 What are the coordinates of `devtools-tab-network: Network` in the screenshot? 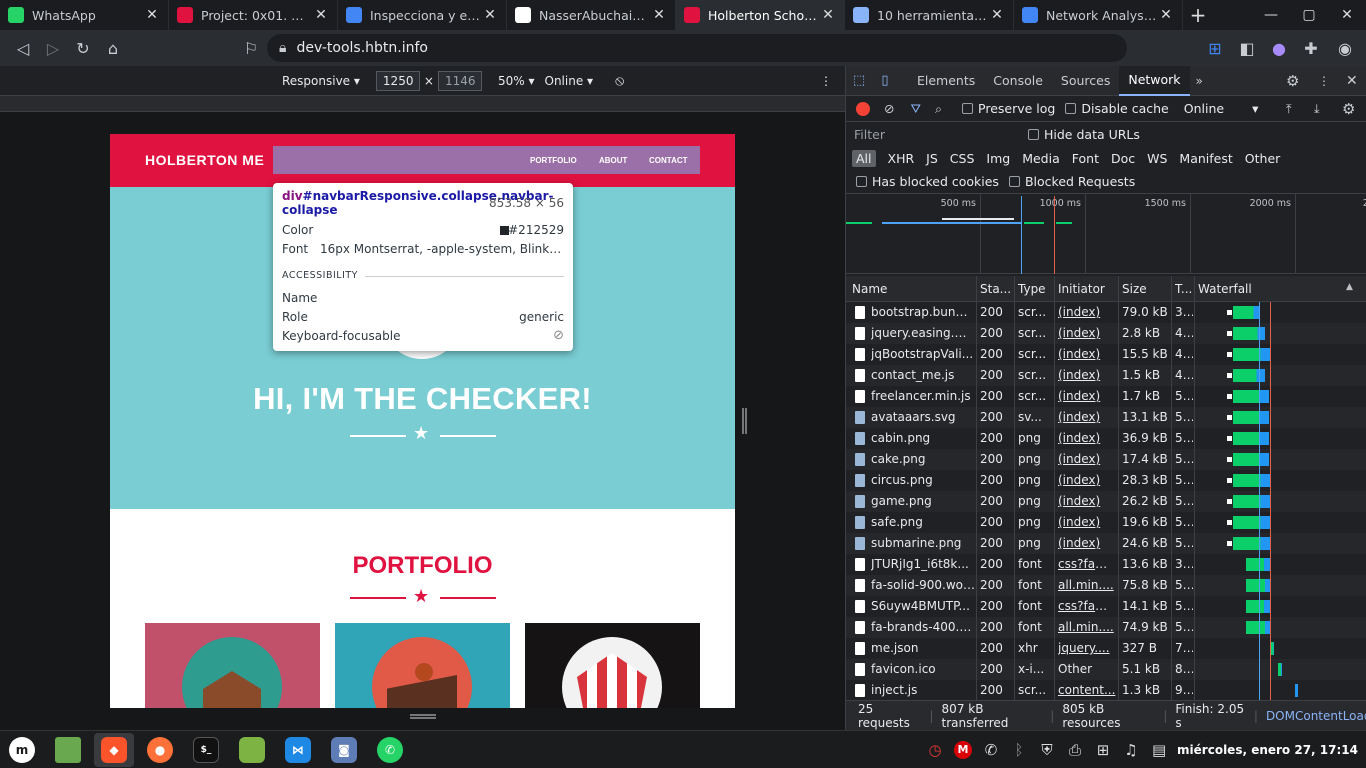 It's located at (1154, 80).